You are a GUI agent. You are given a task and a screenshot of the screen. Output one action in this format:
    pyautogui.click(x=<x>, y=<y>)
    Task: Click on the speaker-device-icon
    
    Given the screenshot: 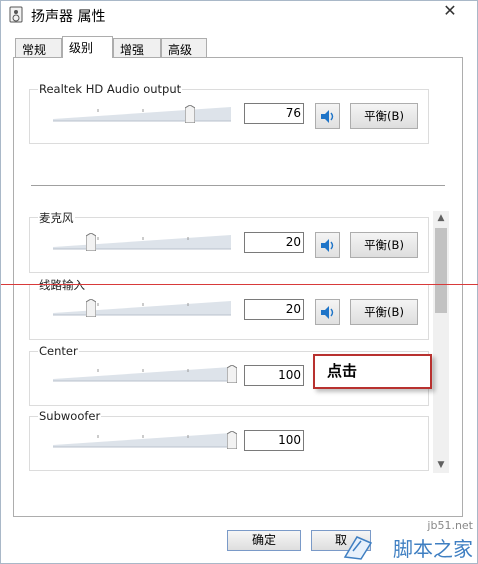 What is the action you would take?
    pyautogui.click(x=16, y=14)
    